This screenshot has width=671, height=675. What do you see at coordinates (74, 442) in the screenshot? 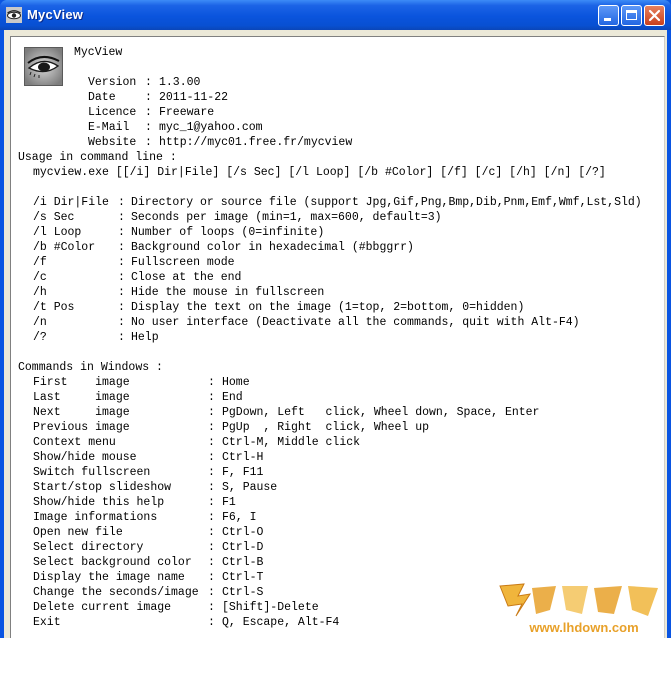
I see `command-key: Context menu` at bounding box center [74, 442].